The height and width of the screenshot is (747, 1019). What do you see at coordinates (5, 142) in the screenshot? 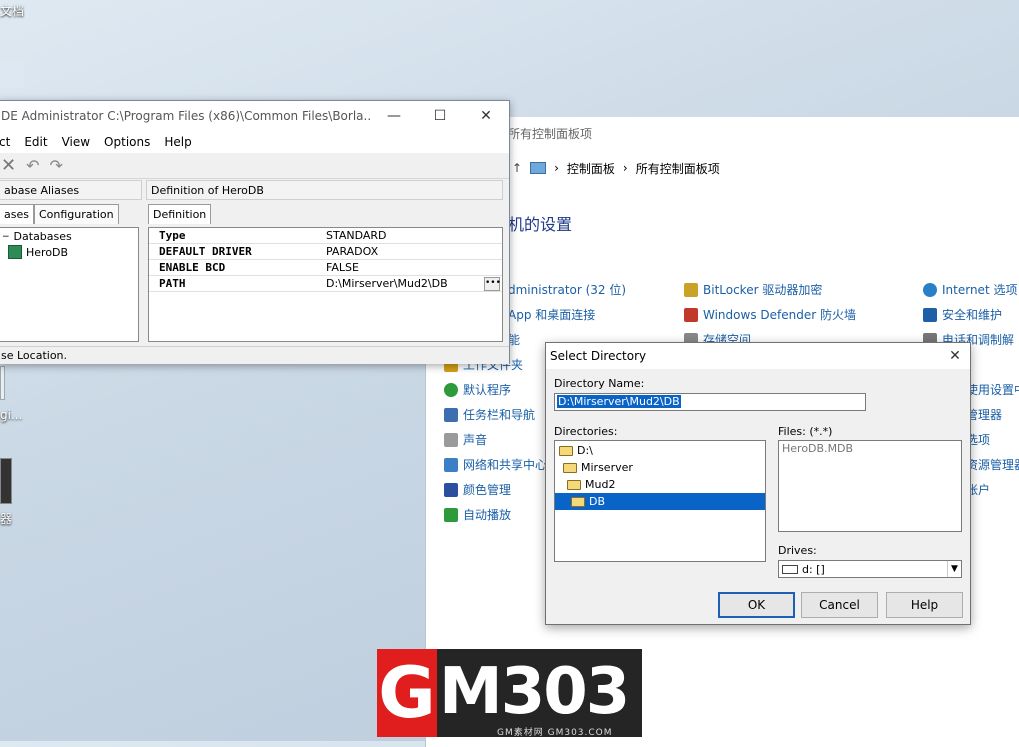
I see `menu-object: ct` at bounding box center [5, 142].